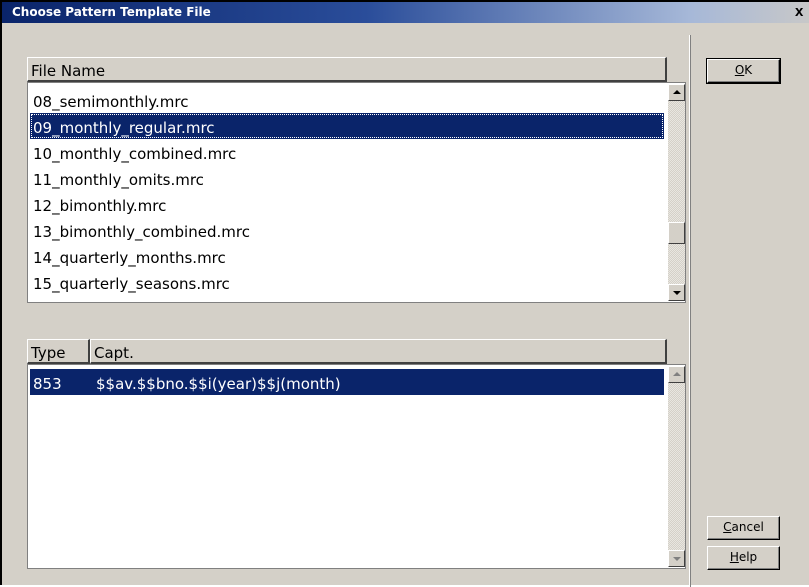 This screenshot has width=809, height=587. What do you see at coordinates (748, 557) in the screenshot?
I see `help-label: elp` at bounding box center [748, 557].